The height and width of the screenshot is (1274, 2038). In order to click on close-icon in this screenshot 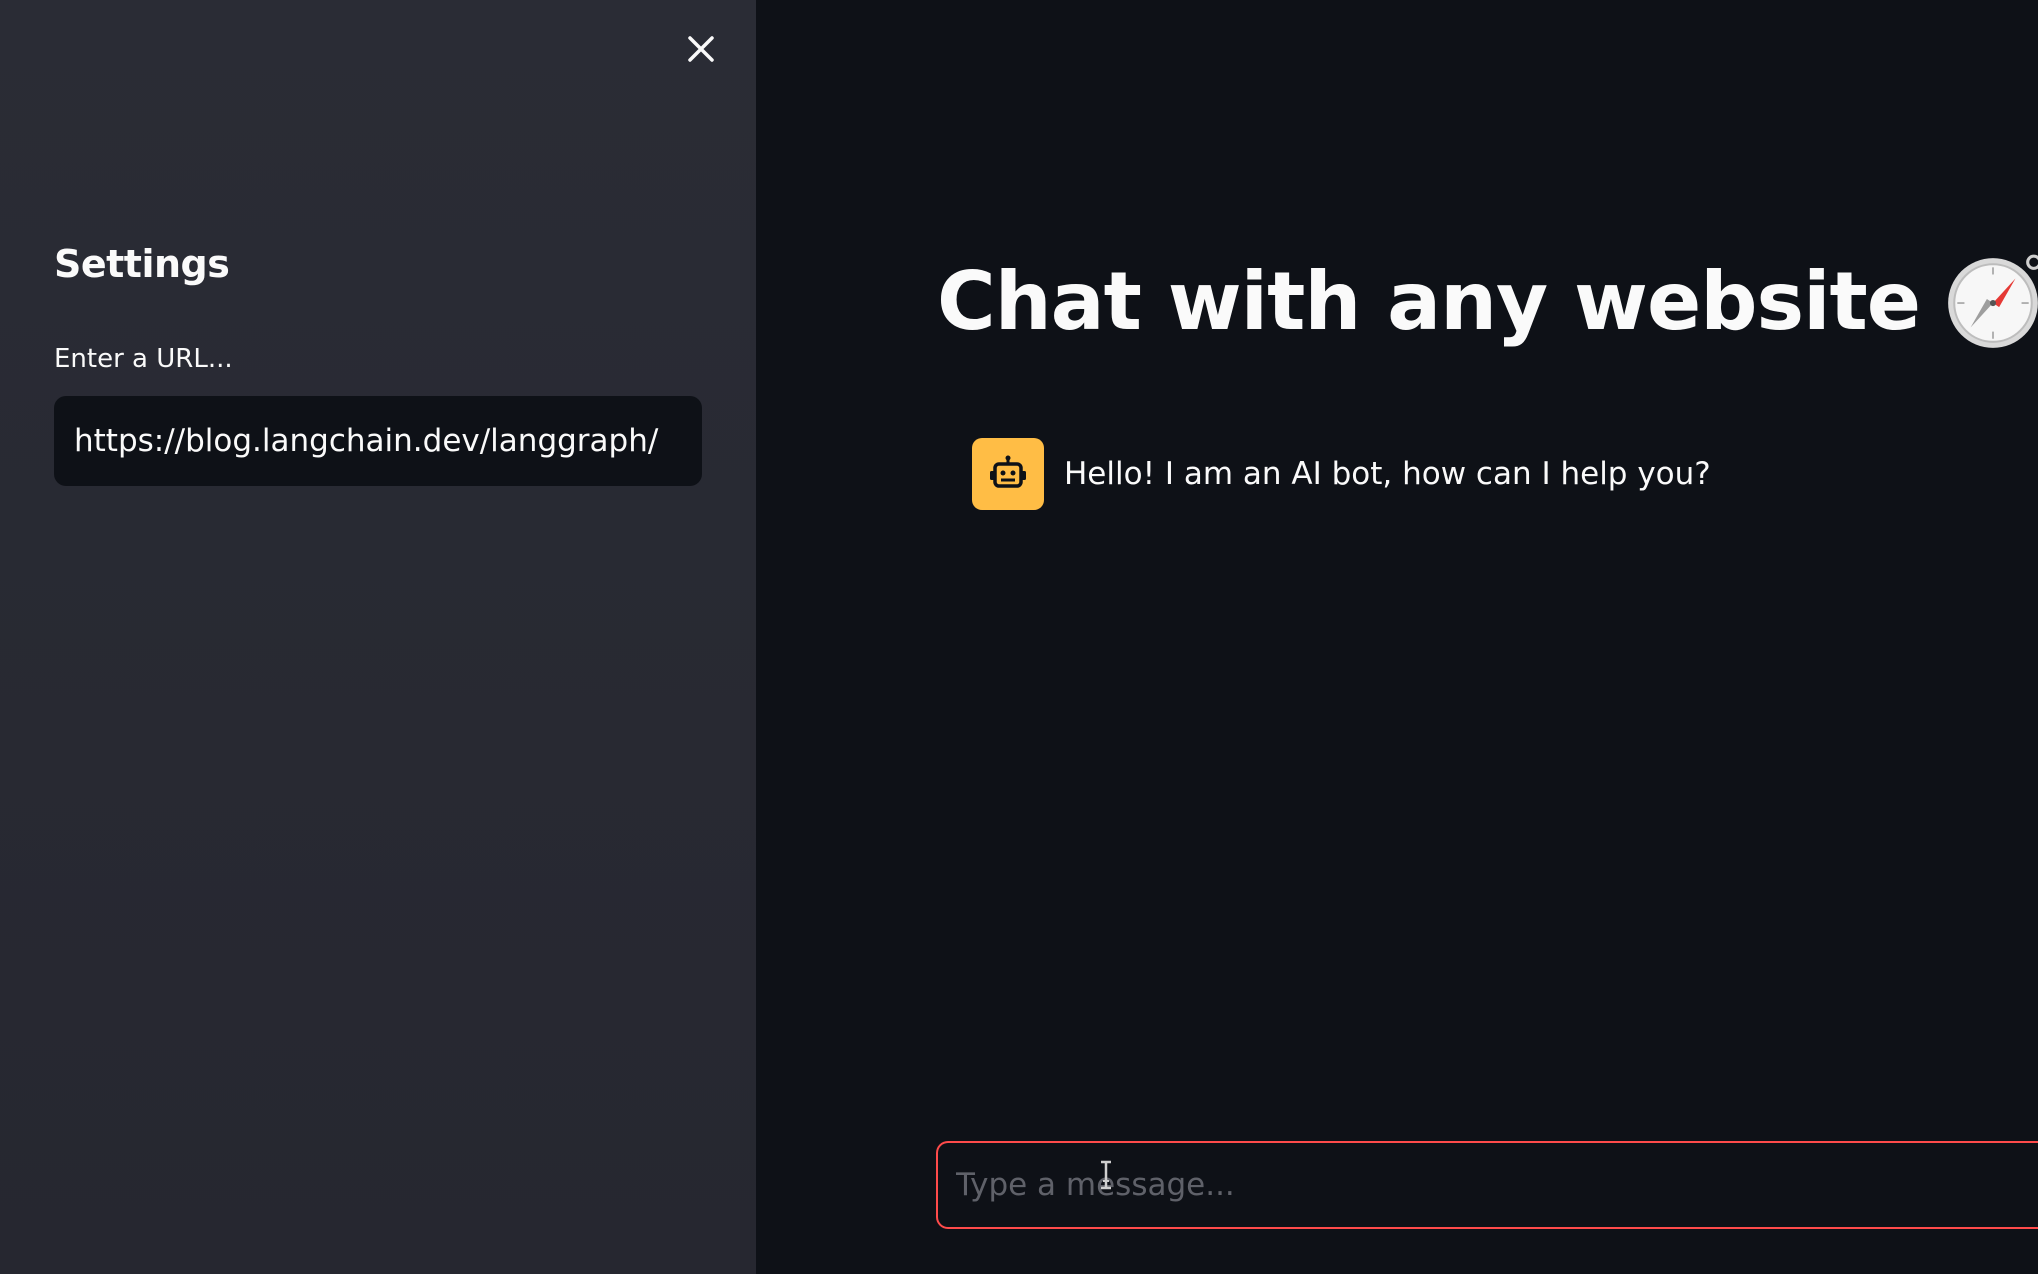, I will do `click(701, 49)`.